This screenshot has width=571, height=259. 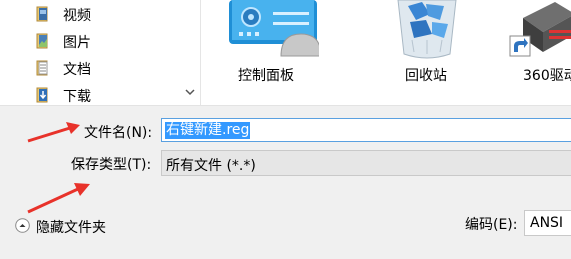 I want to click on chevron-up-circle-icon, so click(x=22, y=225).